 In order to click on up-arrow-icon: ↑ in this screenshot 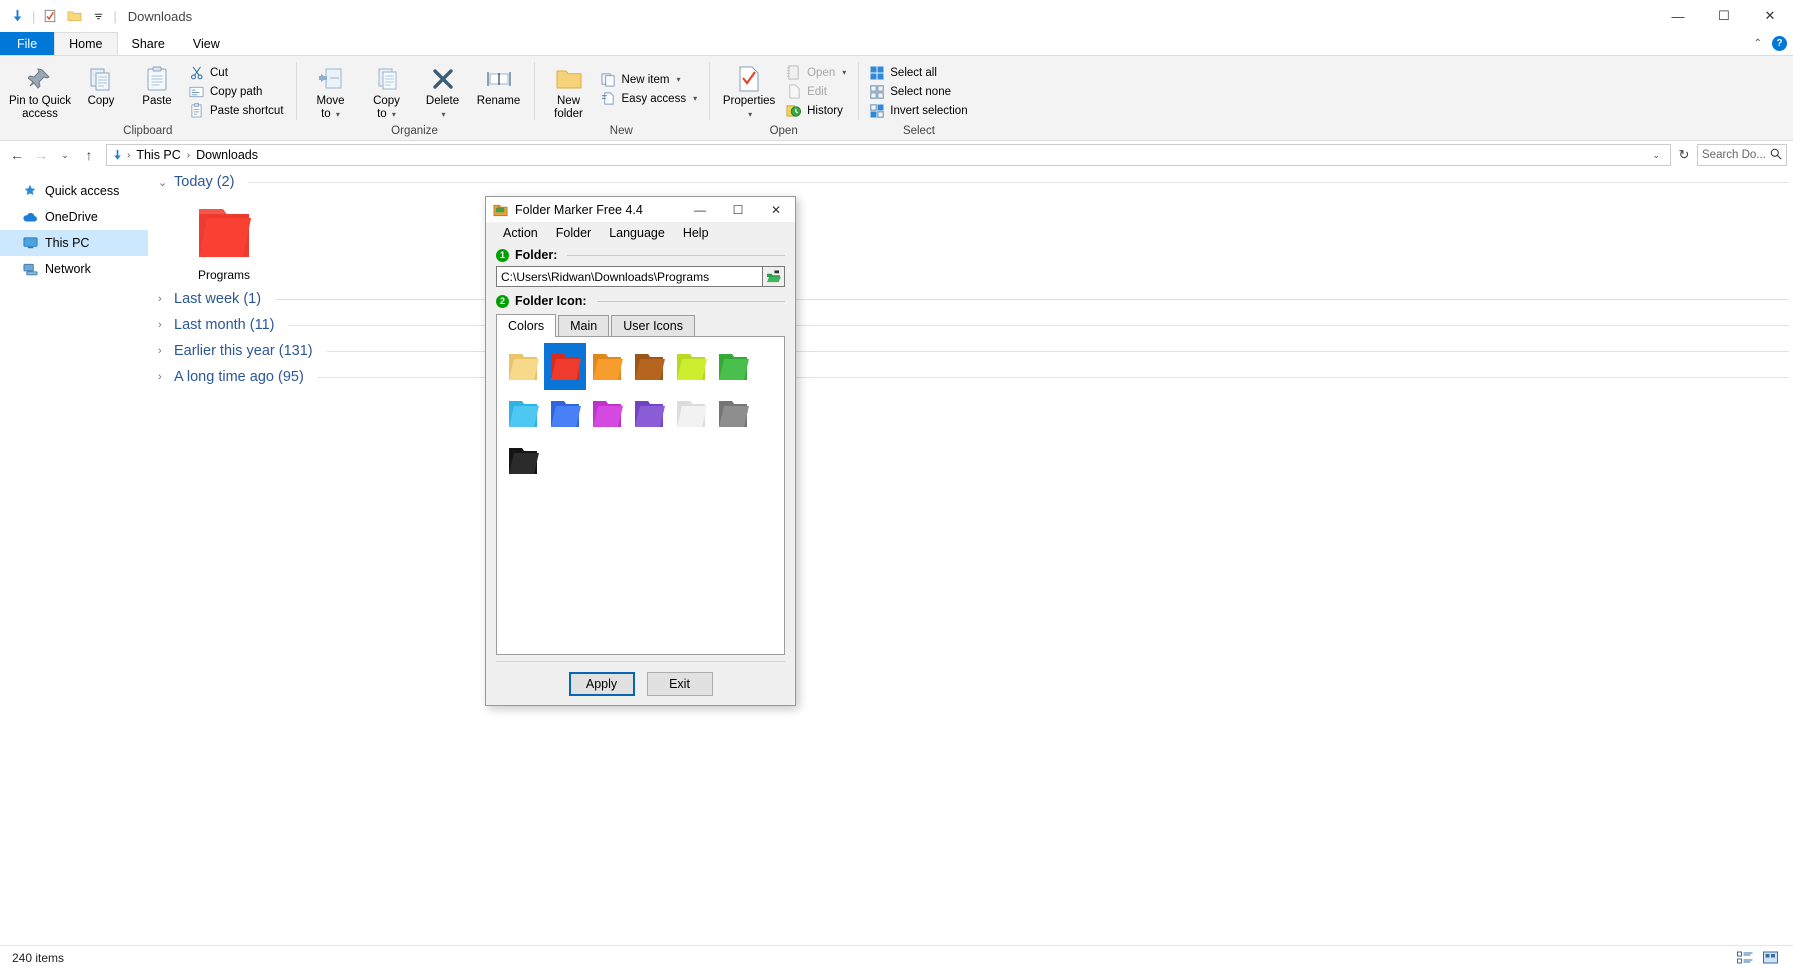, I will do `click(89, 155)`.